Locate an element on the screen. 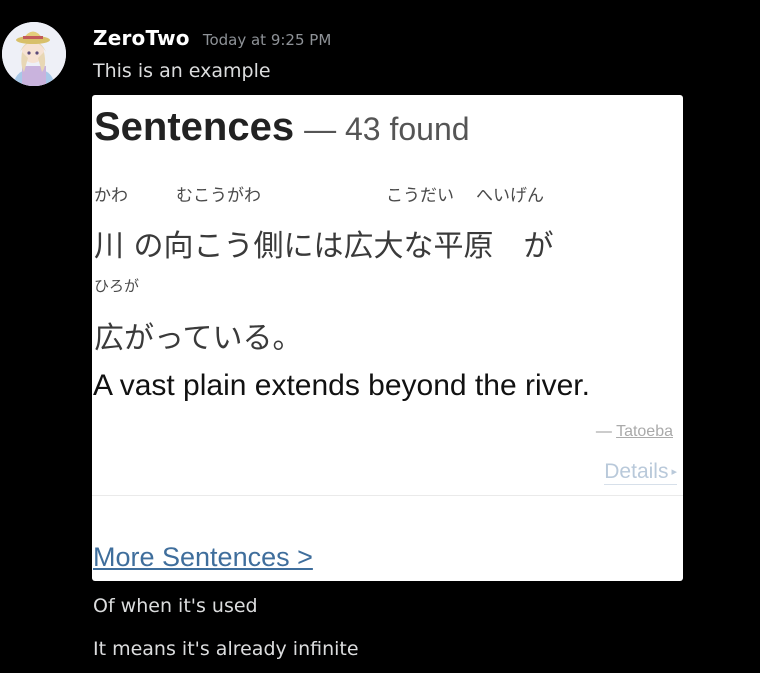 Image resolution: width=760 pixels, height=673 pixels. japanese-sentence-line1: 川 の向こう側には広大な平原 が is located at coordinates (324, 246).